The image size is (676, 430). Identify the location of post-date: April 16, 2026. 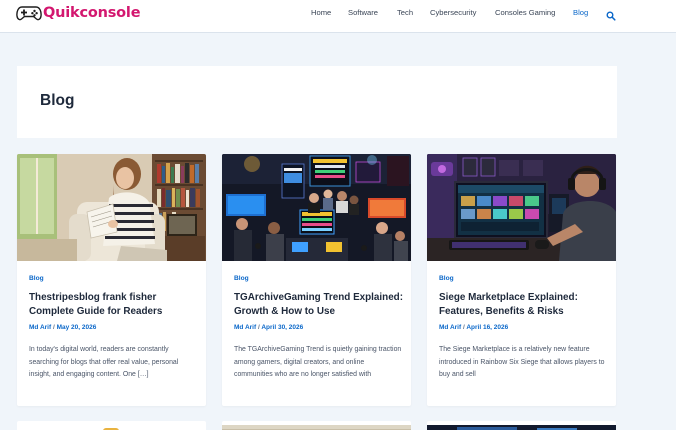
(487, 327).